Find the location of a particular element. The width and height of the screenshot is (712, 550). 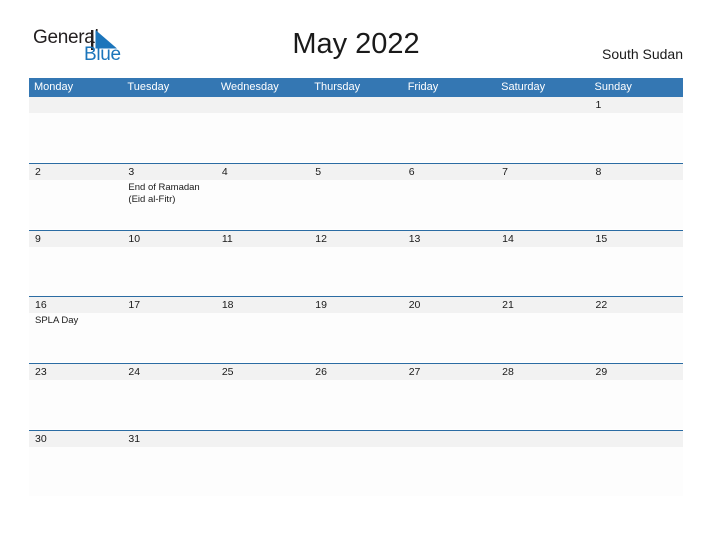

day-number: 29 is located at coordinates (636, 372).